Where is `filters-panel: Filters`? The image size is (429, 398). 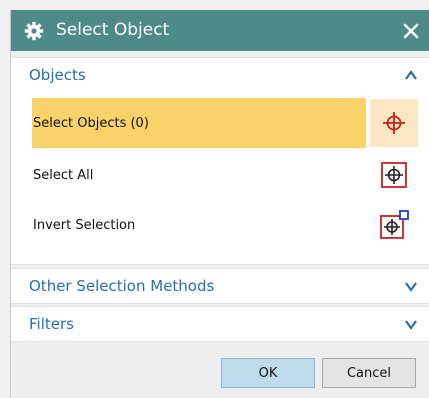
filters-panel: Filters is located at coordinates (220, 324).